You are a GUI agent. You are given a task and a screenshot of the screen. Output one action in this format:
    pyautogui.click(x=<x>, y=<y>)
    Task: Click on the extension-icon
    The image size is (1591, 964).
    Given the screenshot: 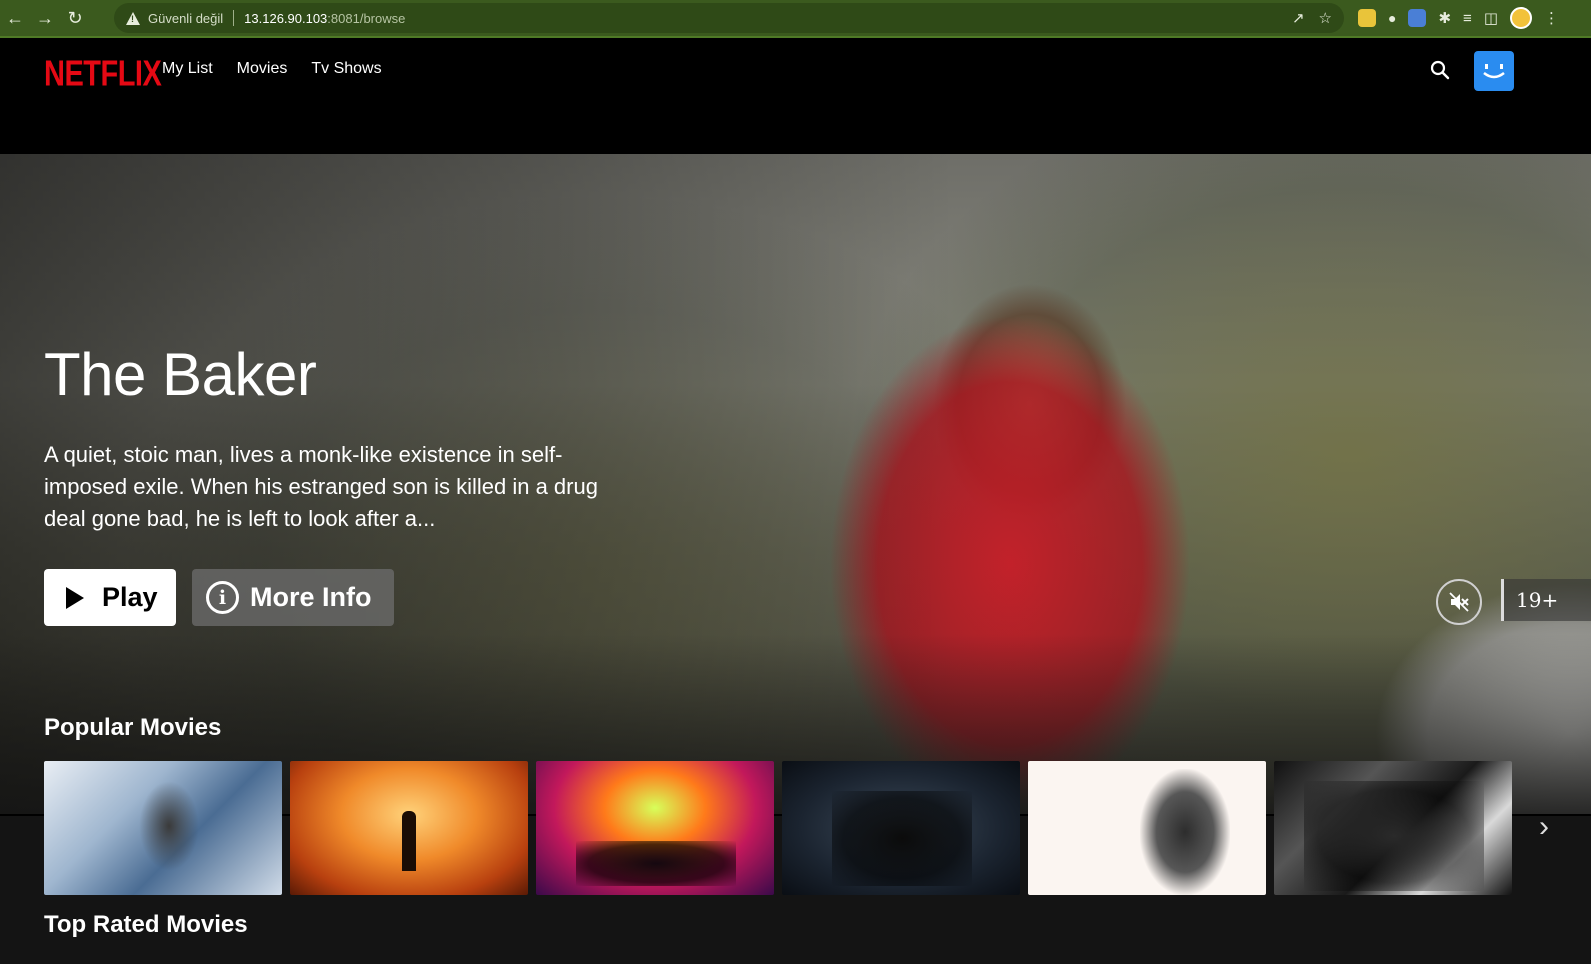 What is the action you would take?
    pyautogui.click(x=1367, y=18)
    